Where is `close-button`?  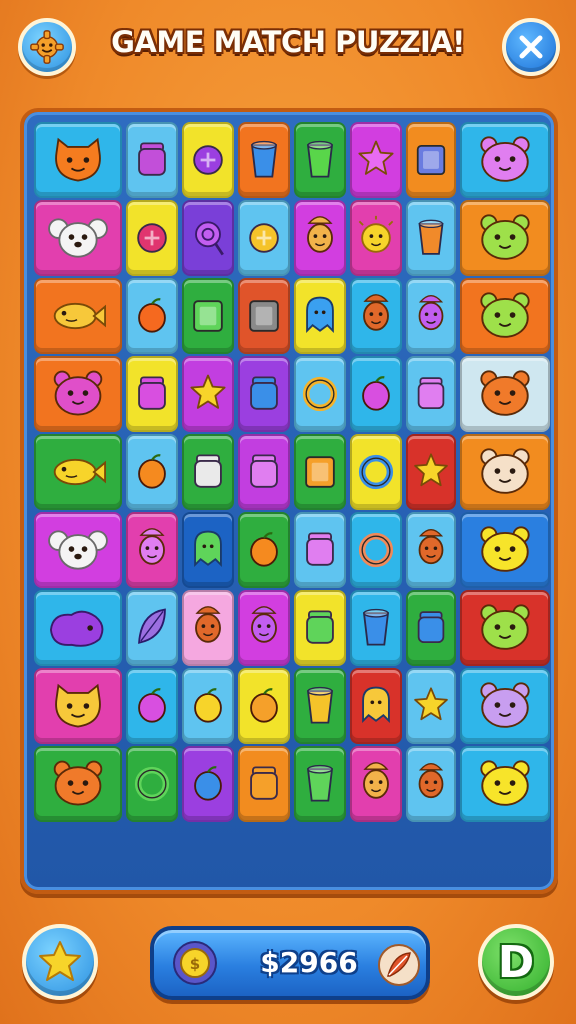 close-button is located at coordinates (531, 47).